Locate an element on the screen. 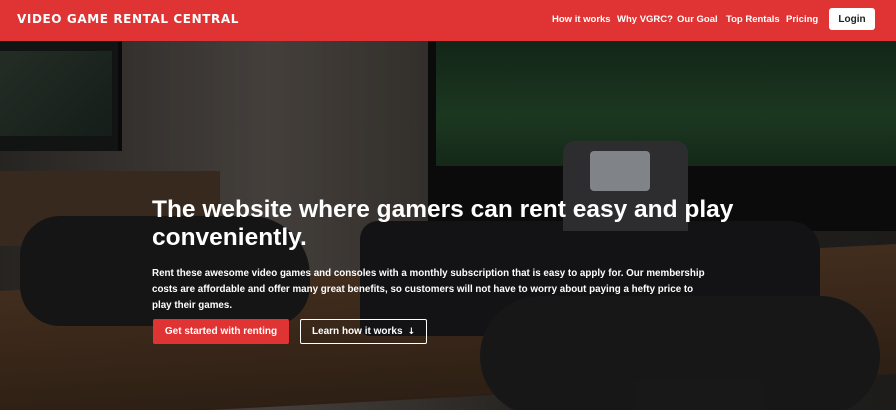 The image size is (896, 410). nav-link-our-goal: Our Goal is located at coordinates (697, 19).